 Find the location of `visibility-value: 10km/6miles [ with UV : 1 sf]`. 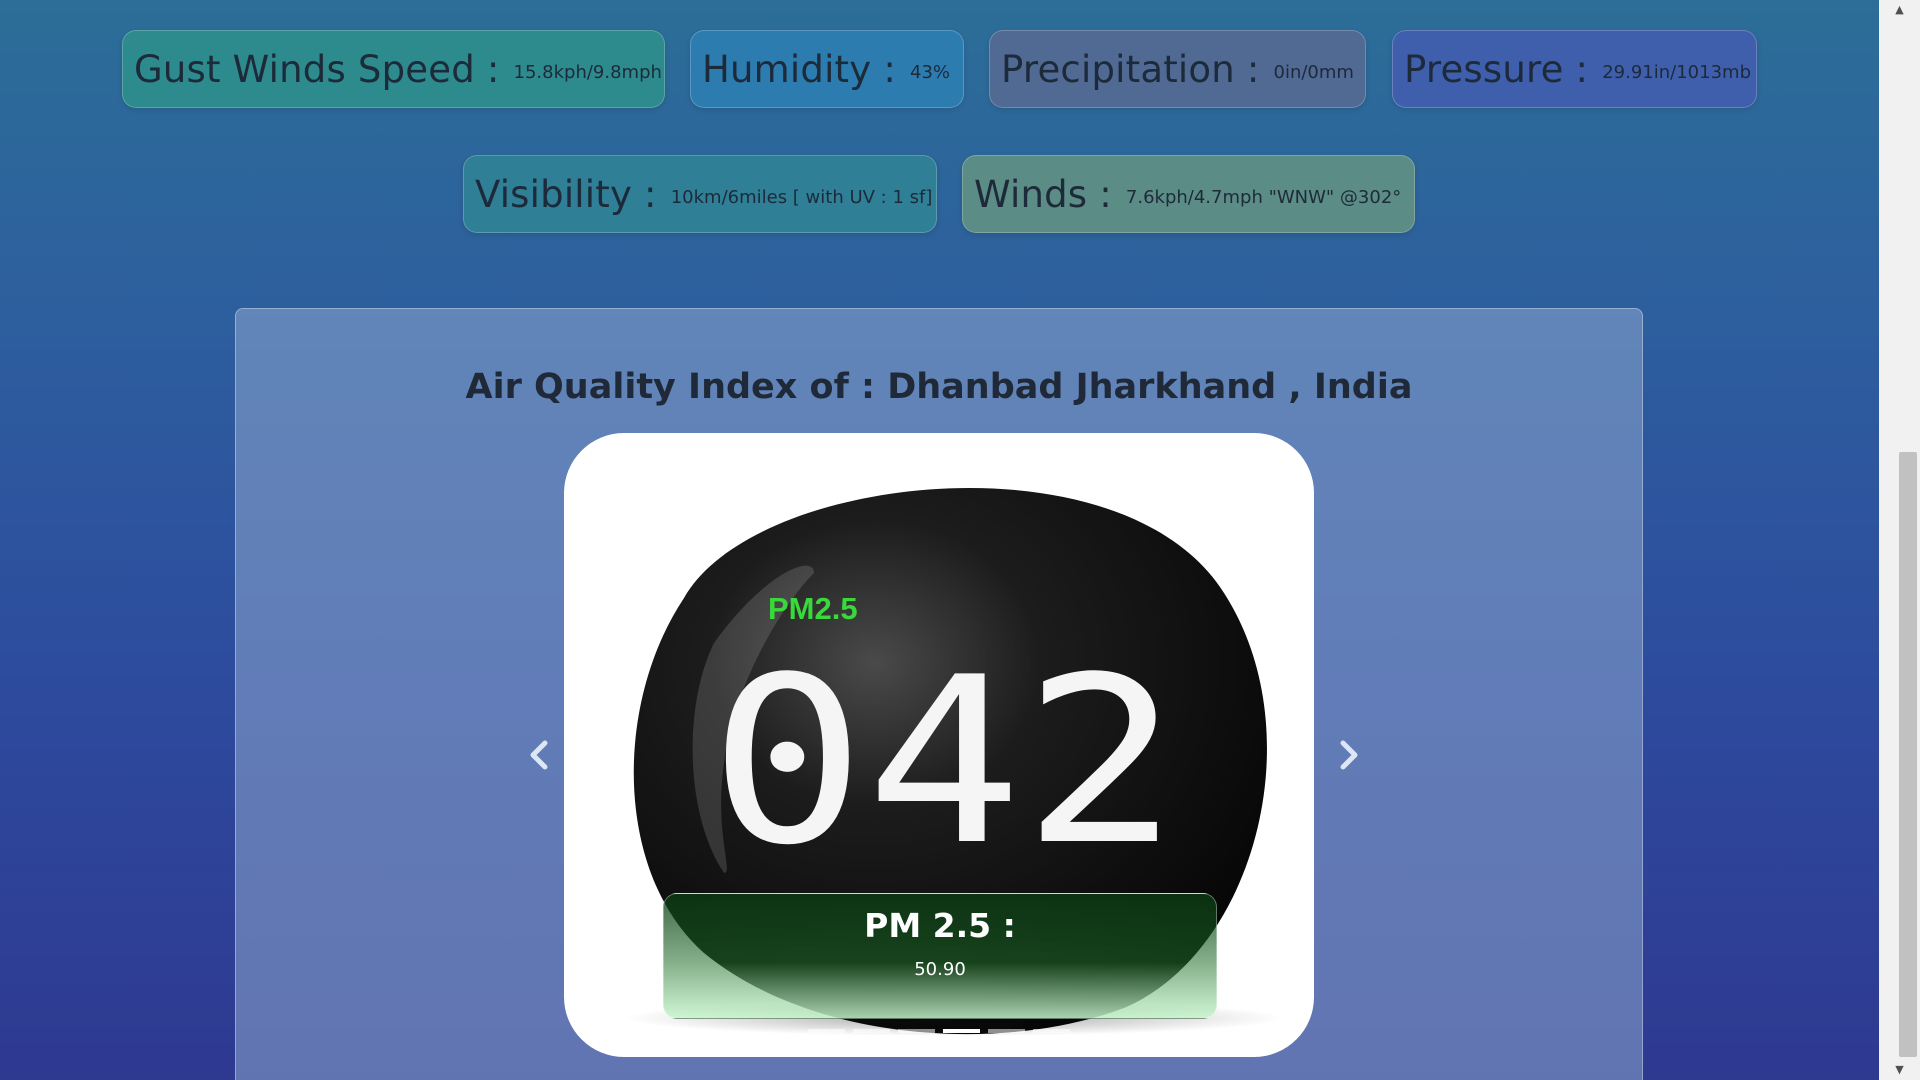

visibility-value: 10km/6miles [ with UV : 1 sf] is located at coordinates (801, 197).